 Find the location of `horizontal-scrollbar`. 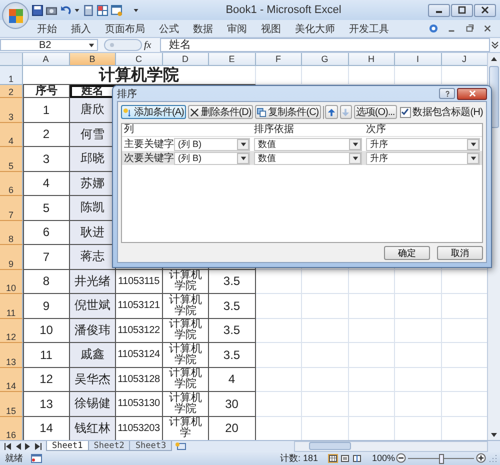

horizontal-scrollbar is located at coordinates (391, 446).